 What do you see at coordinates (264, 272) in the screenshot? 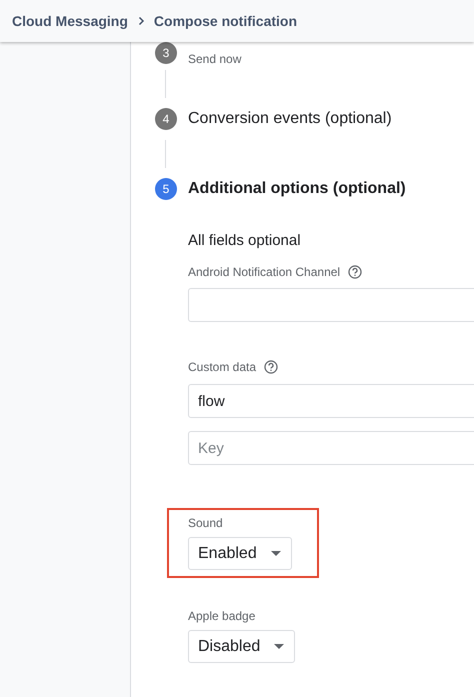
I see `field-label: Android Notification Channel` at bounding box center [264, 272].